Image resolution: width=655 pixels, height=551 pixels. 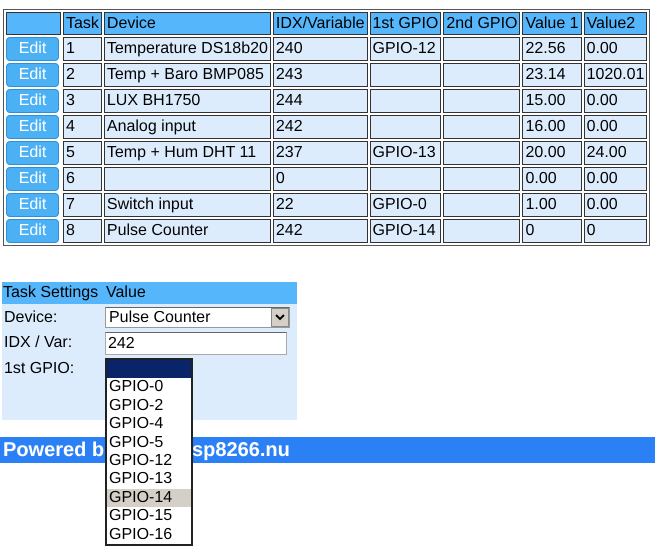 I want to click on column-header: IDX/Variable, so click(x=320, y=23).